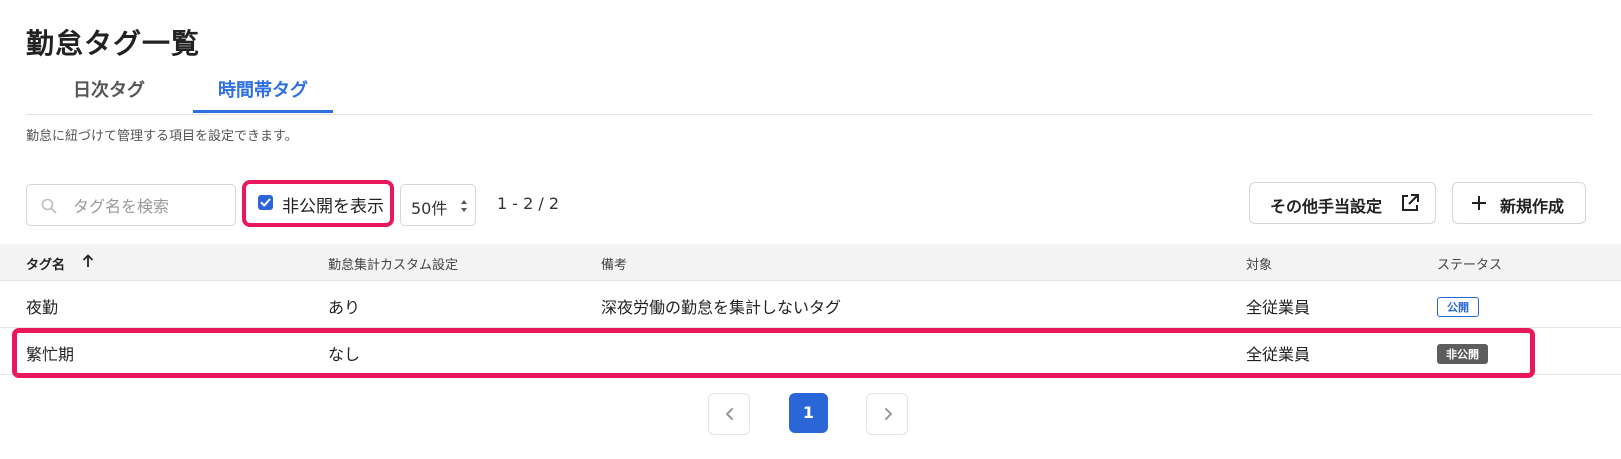 The width and height of the screenshot is (1621, 459). Describe the element at coordinates (42, 306) in the screenshot. I see `tag-name-cell: 夜勤` at that location.